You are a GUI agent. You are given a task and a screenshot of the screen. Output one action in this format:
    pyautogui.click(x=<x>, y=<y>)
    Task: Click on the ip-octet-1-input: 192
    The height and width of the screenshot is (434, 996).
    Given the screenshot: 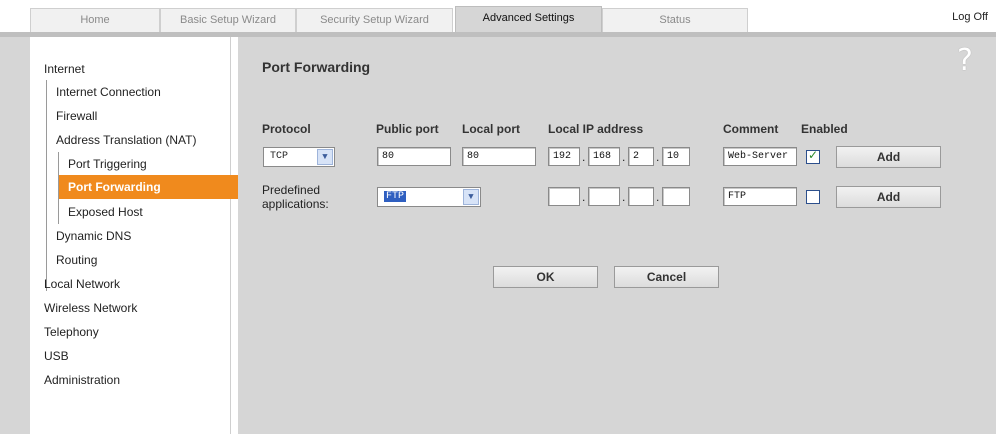 What is the action you would take?
    pyautogui.click(x=564, y=156)
    